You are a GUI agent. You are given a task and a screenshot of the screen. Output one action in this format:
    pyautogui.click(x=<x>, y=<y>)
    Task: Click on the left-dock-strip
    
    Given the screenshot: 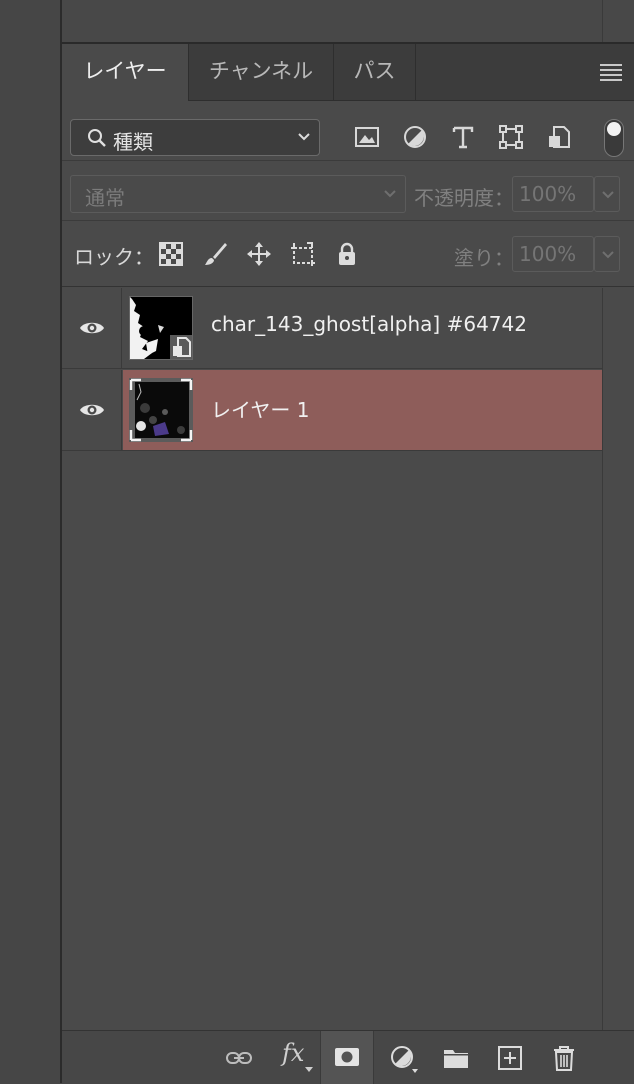 What is the action you would take?
    pyautogui.click(x=31, y=541)
    